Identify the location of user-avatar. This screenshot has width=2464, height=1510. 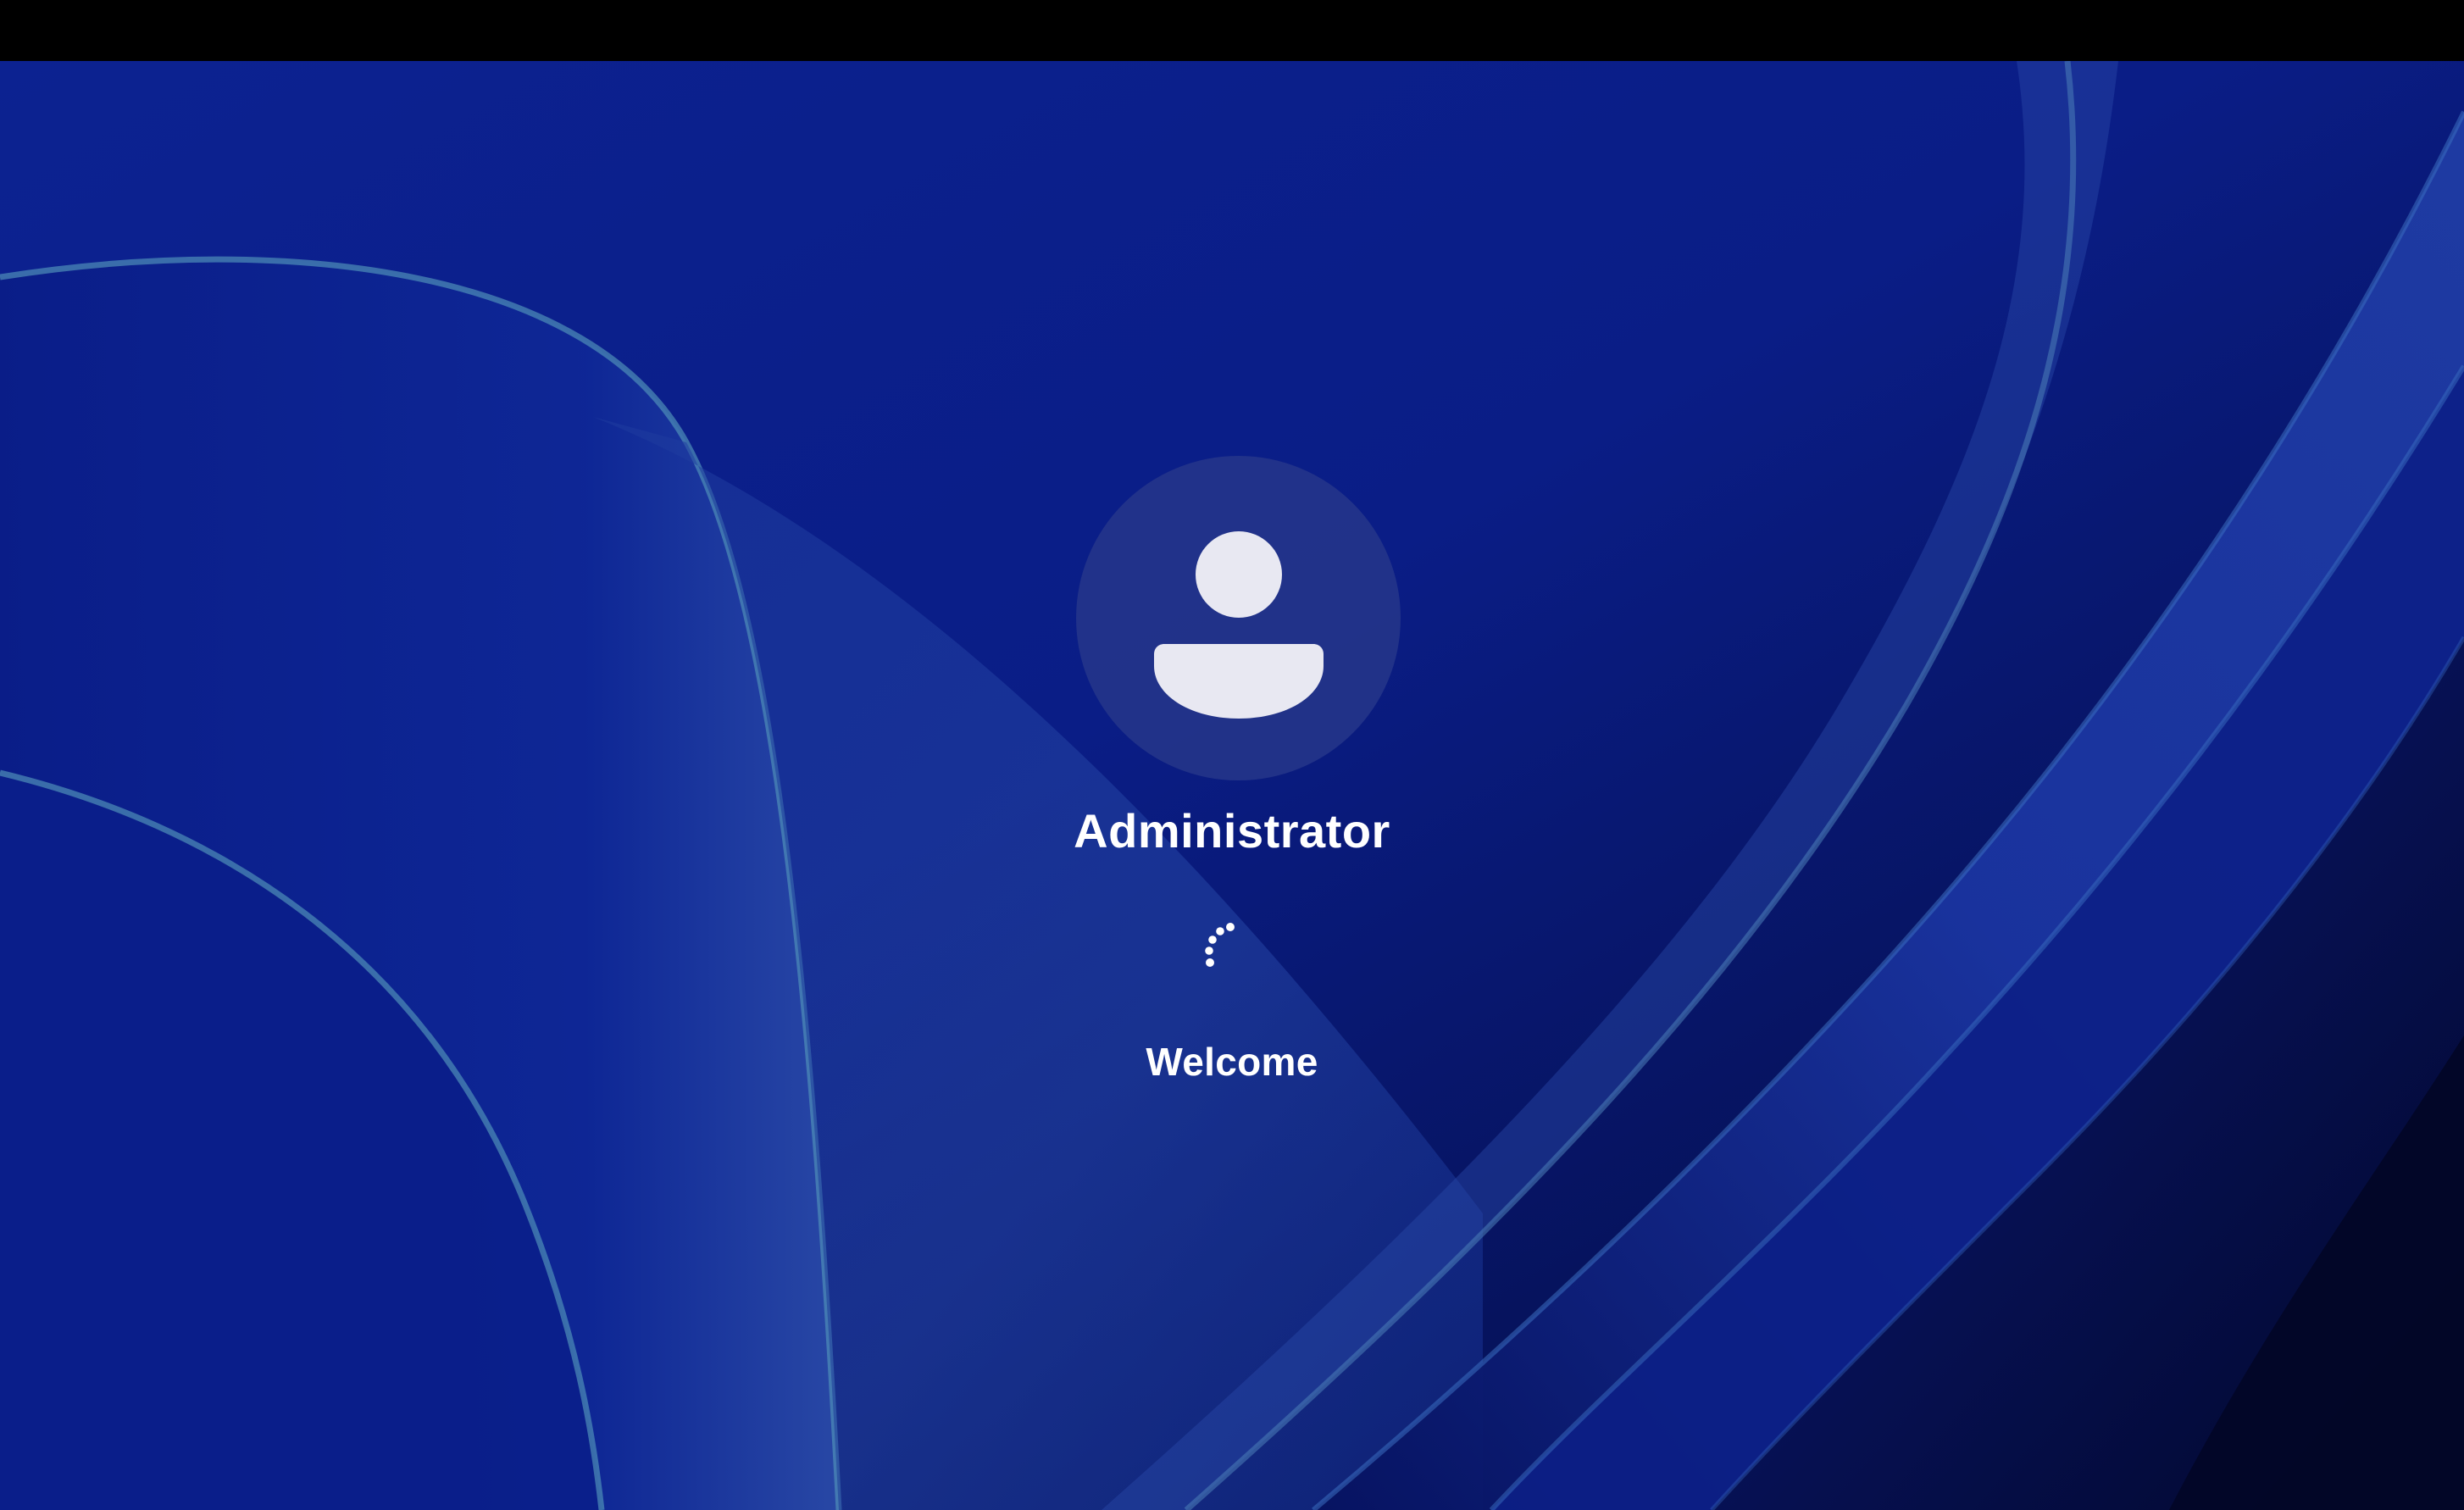
(1239, 618).